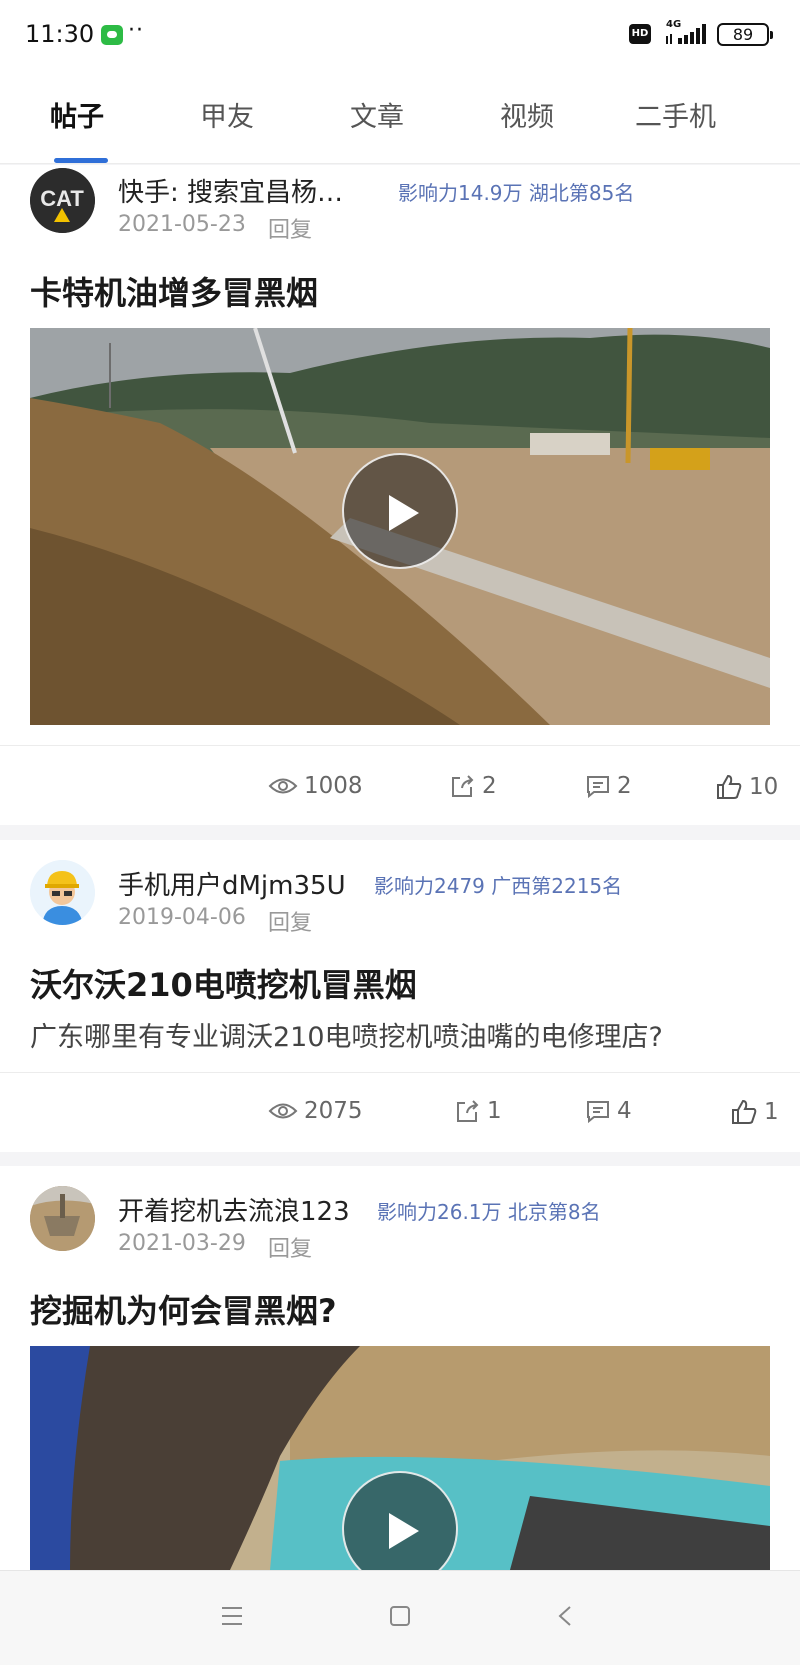 The width and height of the screenshot is (800, 1665). What do you see at coordinates (498, 886) in the screenshot?
I see `influence-badge: 影响力2479 广西第2215名` at bounding box center [498, 886].